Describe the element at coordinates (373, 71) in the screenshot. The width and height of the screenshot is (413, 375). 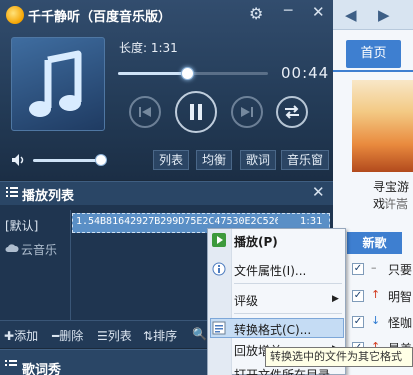
I see `tab-underline` at that location.